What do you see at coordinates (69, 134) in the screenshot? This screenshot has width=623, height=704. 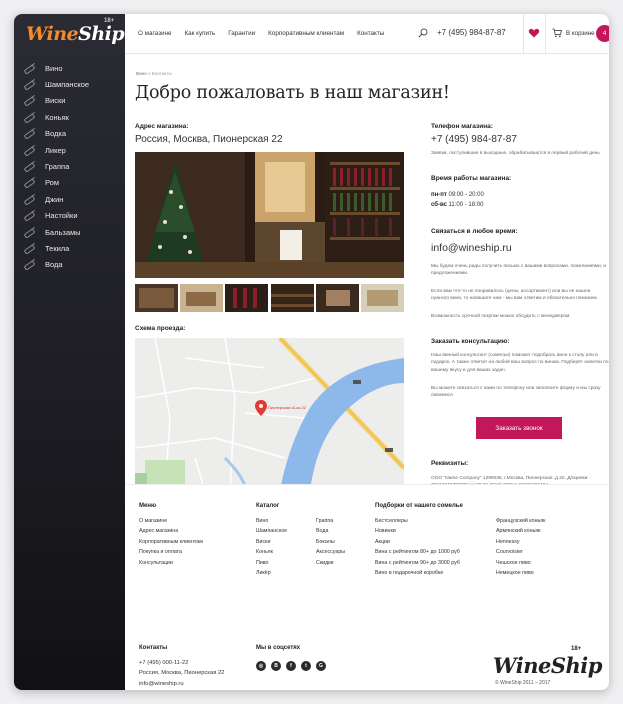 I see `sidebar-item-vodka: Водка` at bounding box center [69, 134].